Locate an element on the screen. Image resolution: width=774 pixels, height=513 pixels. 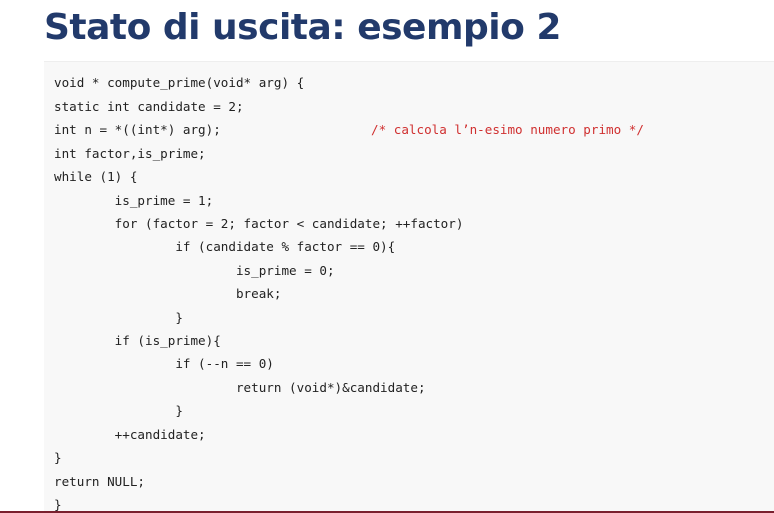
code-line-3: int n = *((int*) arg); is located at coordinates (137, 129).